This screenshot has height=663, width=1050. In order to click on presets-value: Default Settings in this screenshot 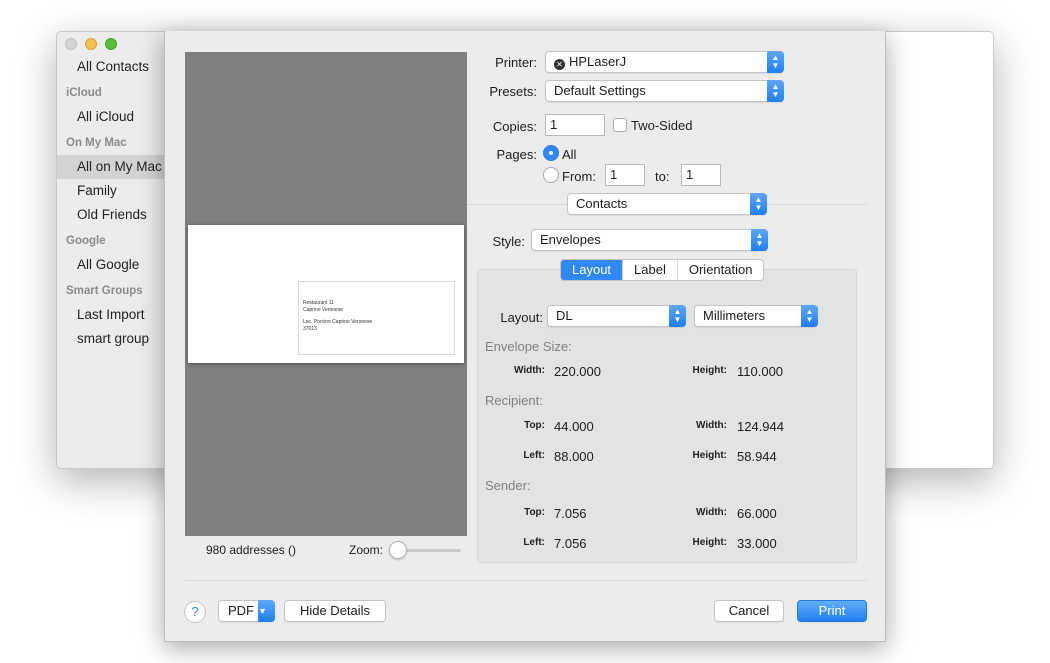, I will do `click(600, 90)`.